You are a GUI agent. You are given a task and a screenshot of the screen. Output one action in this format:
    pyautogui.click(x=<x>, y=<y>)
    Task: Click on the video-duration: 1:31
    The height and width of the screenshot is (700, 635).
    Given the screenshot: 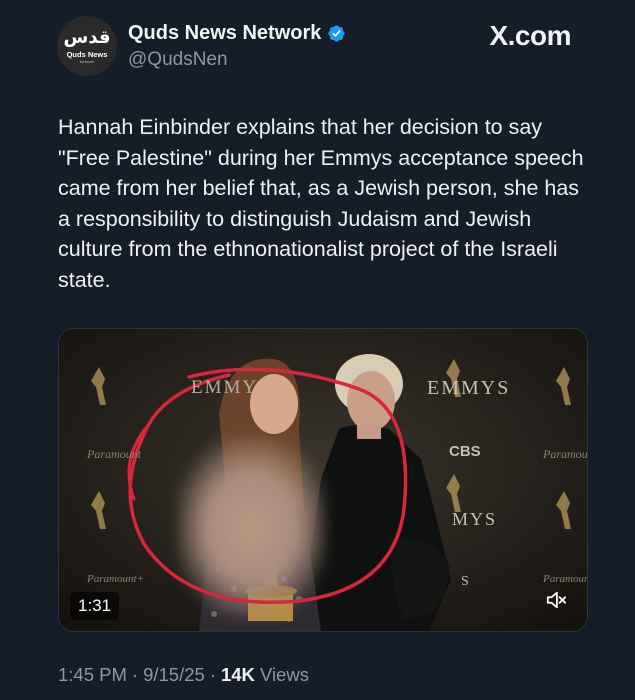 What is the action you would take?
    pyautogui.click(x=95, y=606)
    